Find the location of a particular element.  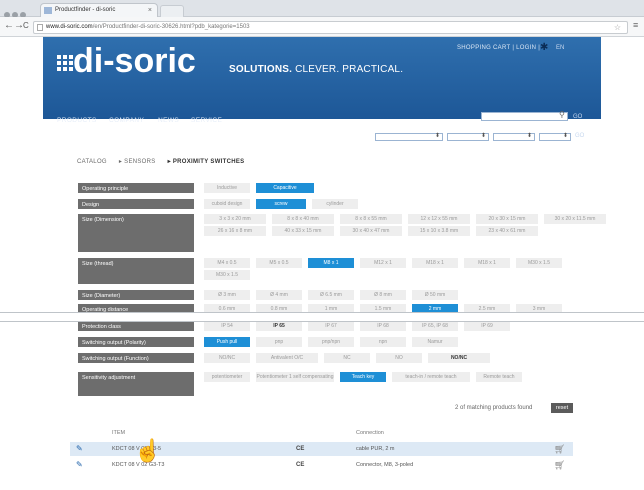

filter-option: 8 x 8 x 55 mm is located at coordinates (371, 219).